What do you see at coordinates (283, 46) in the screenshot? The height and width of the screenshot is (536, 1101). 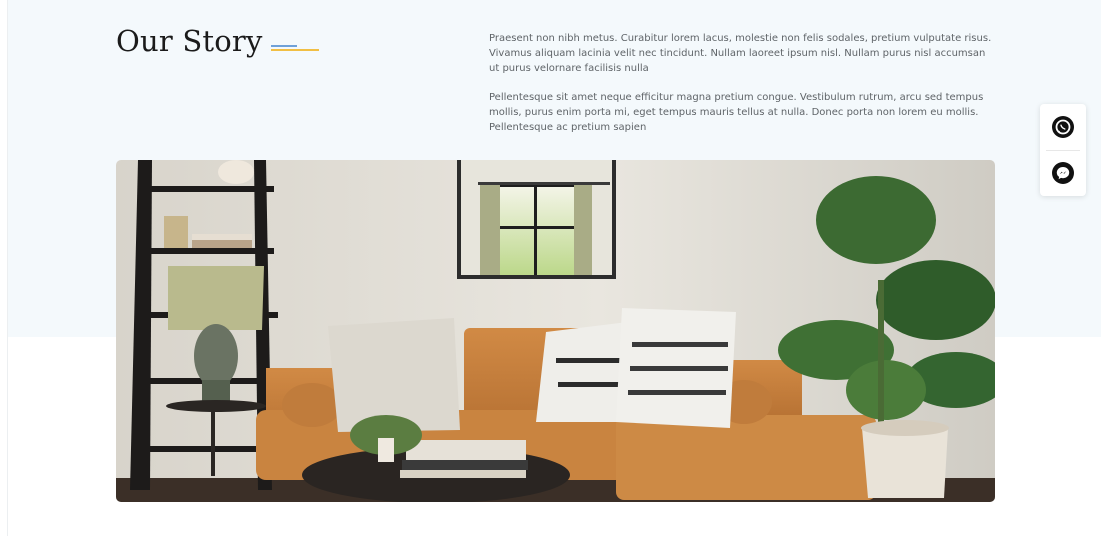 I see `accent-line-blue` at bounding box center [283, 46].